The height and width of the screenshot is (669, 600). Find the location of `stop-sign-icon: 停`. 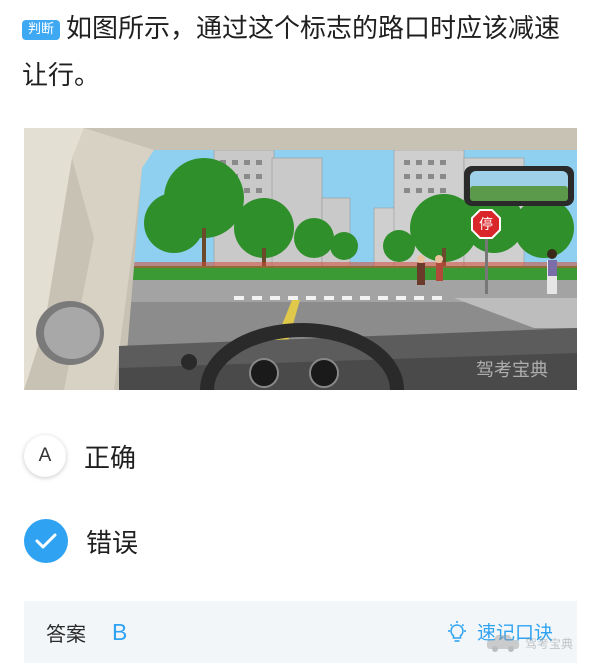

stop-sign-icon: 停 is located at coordinates (486, 224).